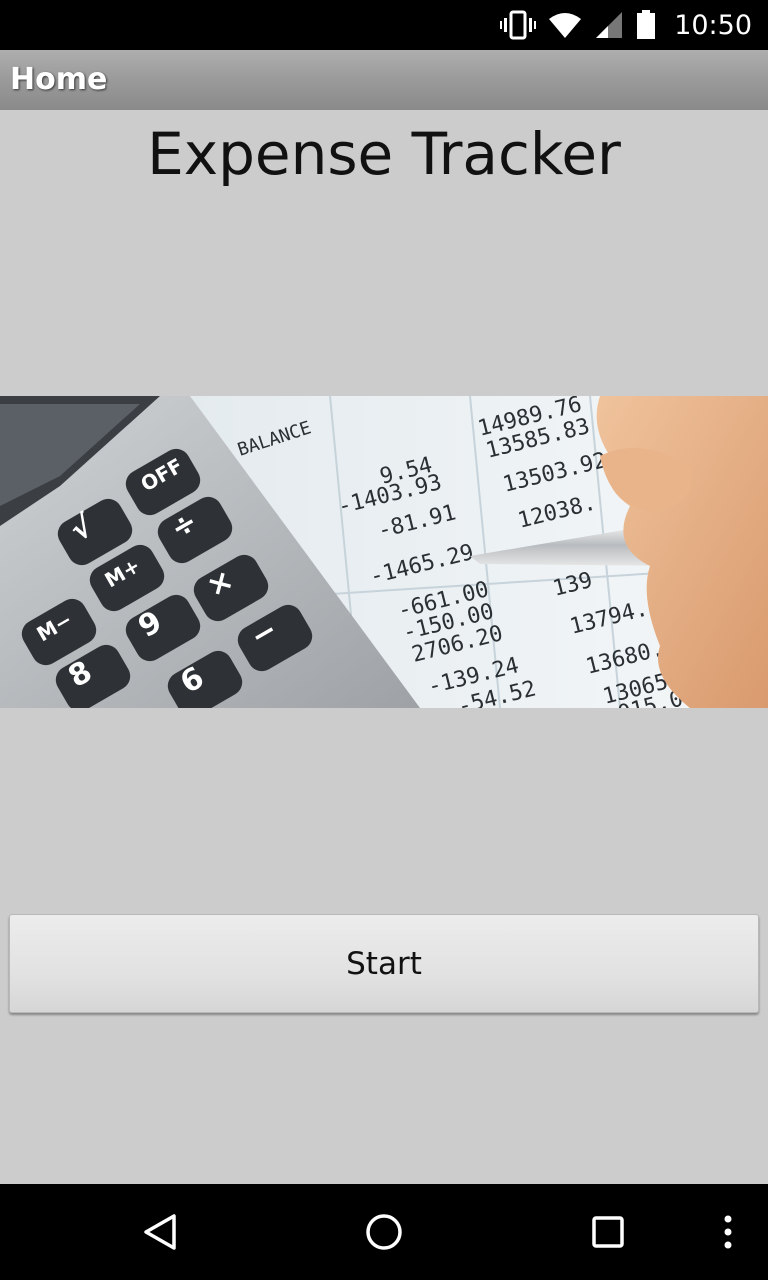 This screenshot has width=768, height=1280. What do you see at coordinates (518, 25) in the screenshot?
I see `vibrate-icon` at bounding box center [518, 25].